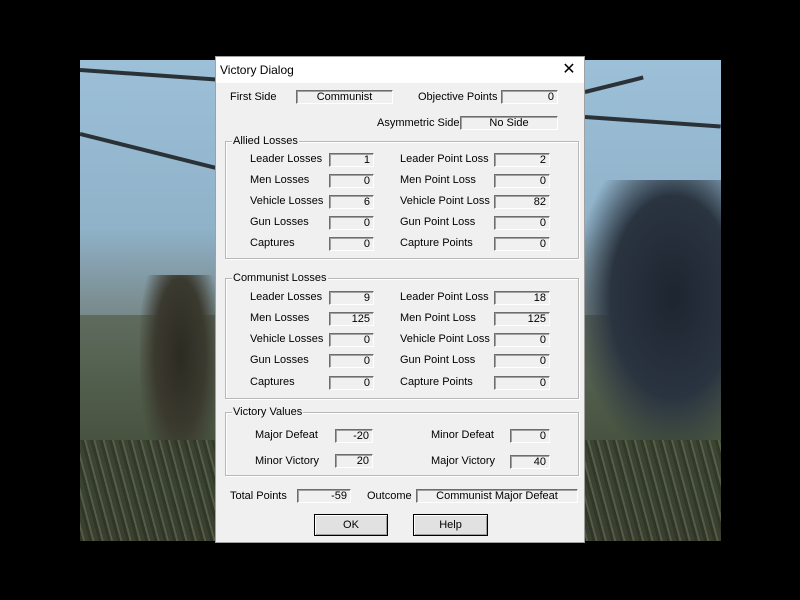 This screenshot has width=800, height=600. I want to click on allied-losses-title: Allied Losses, so click(265, 141).